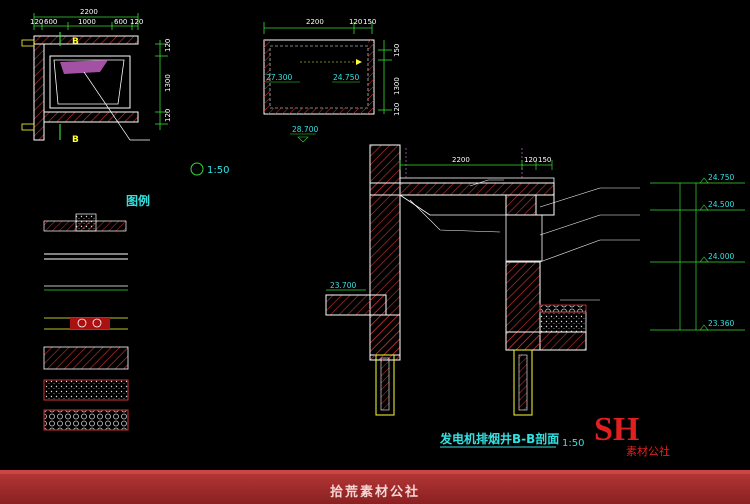 This screenshot has width=750, height=504. Describe the element at coordinates (87, 22) in the screenshot. I see `tl-dim-3: 1000` at that location.